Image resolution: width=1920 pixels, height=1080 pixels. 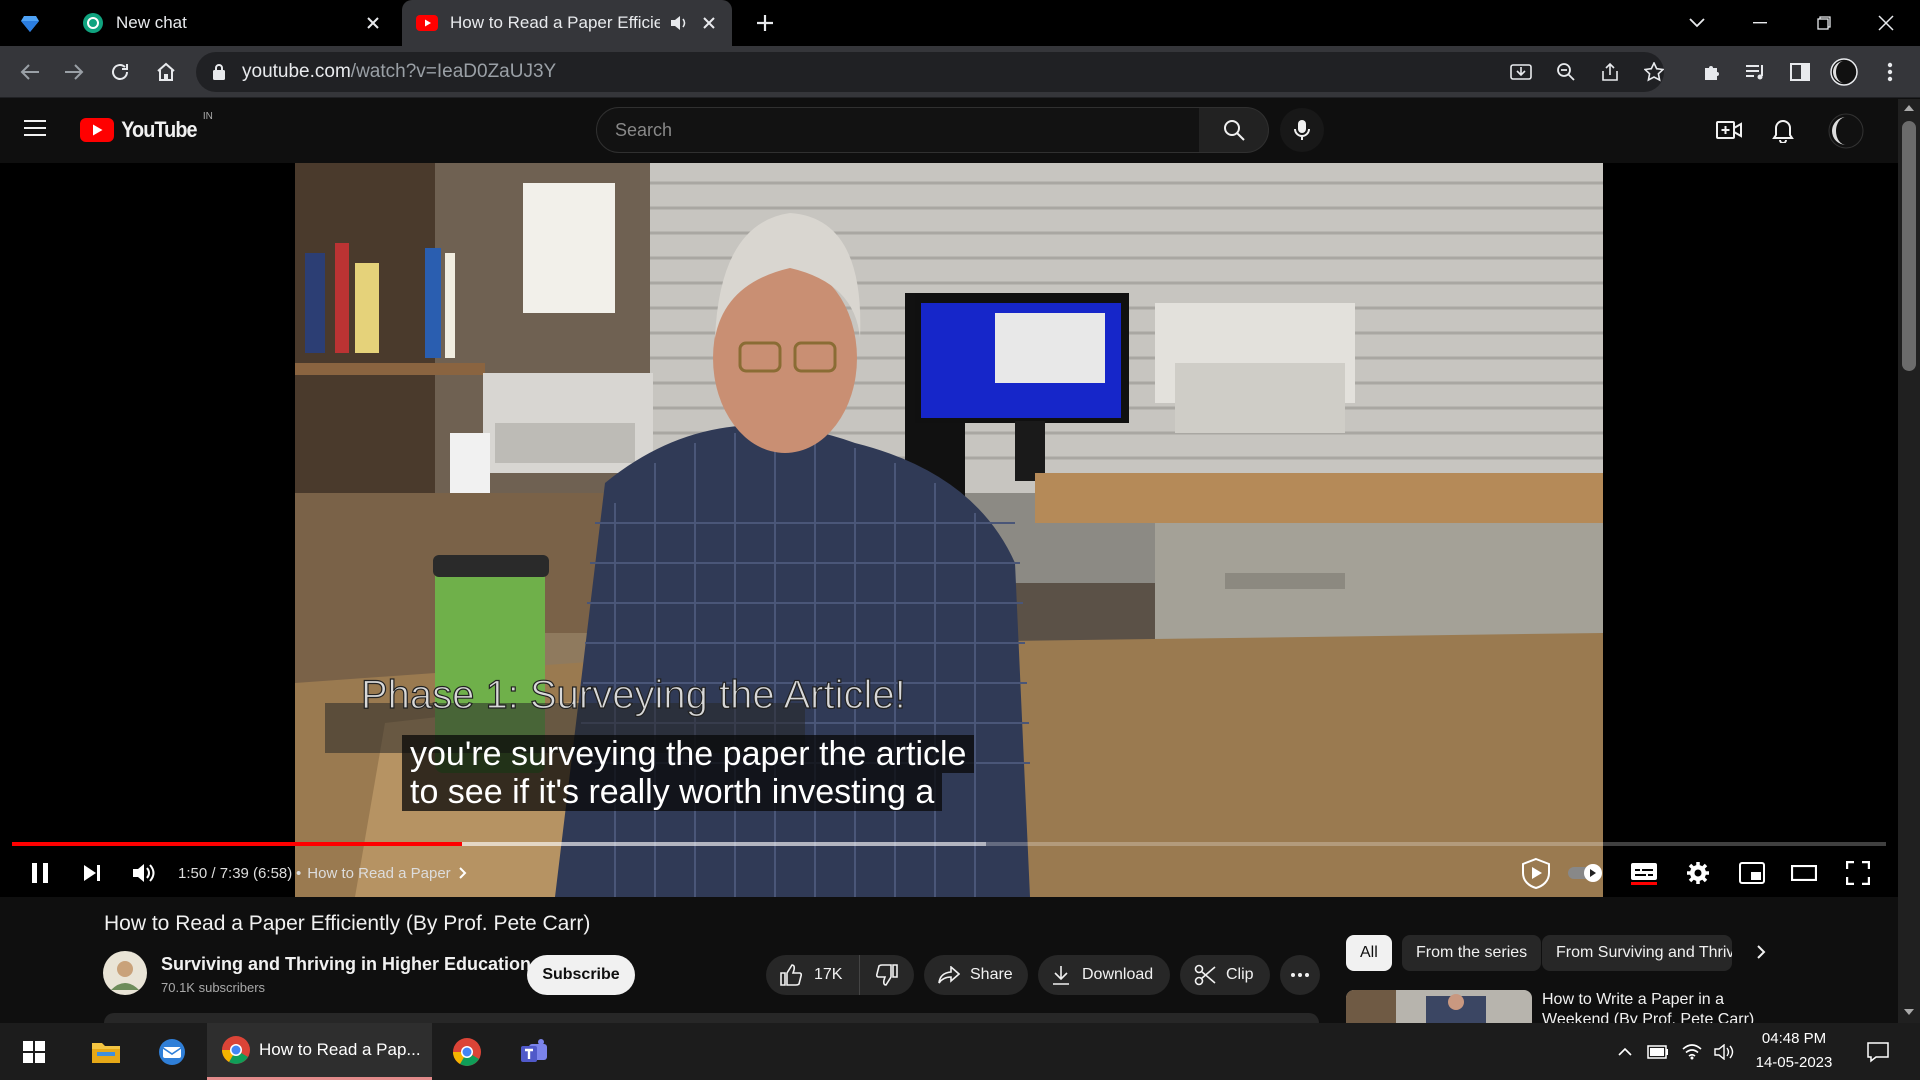 I want to click on channel-avatar, so click(x=125, y=973).